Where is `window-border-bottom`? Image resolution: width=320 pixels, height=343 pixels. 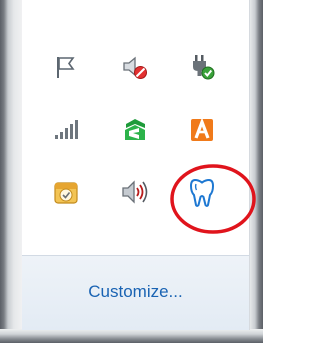 window-border-bottom is located at coordinates (131, 336).